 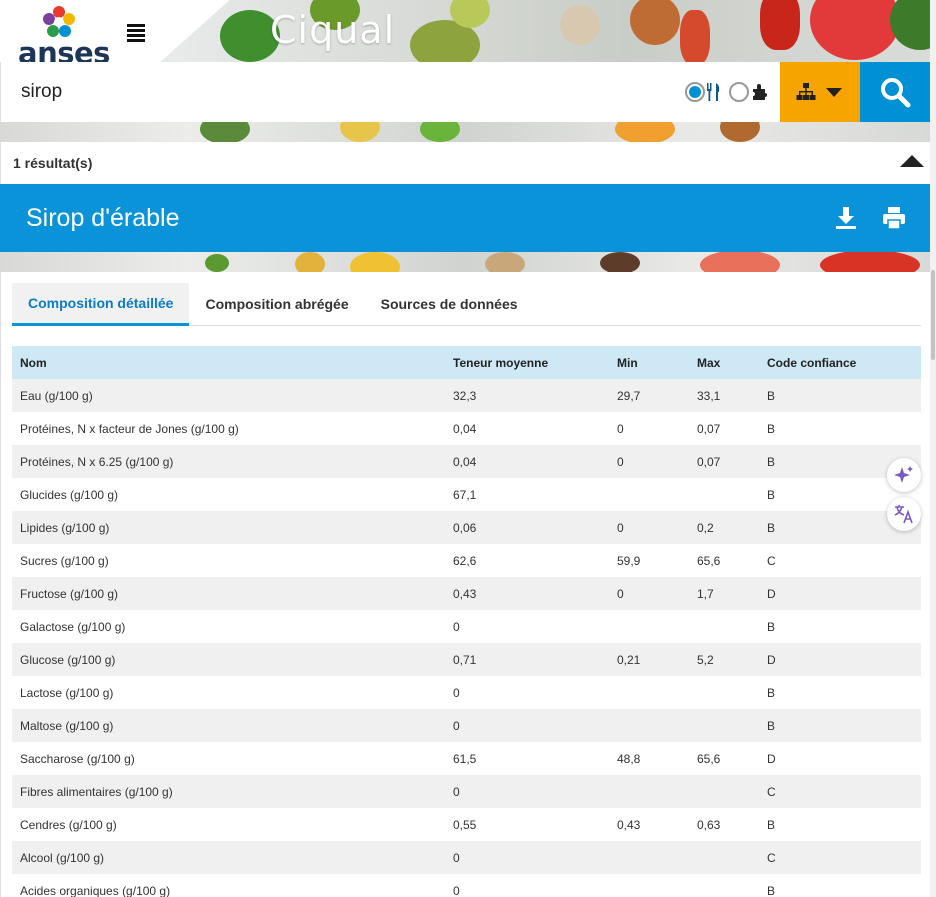 What do you see at coordinates (232, 725) in the screenshot?
I see `cell-nom: Maltose (g/100 g)` at bounding box center [232, 725].